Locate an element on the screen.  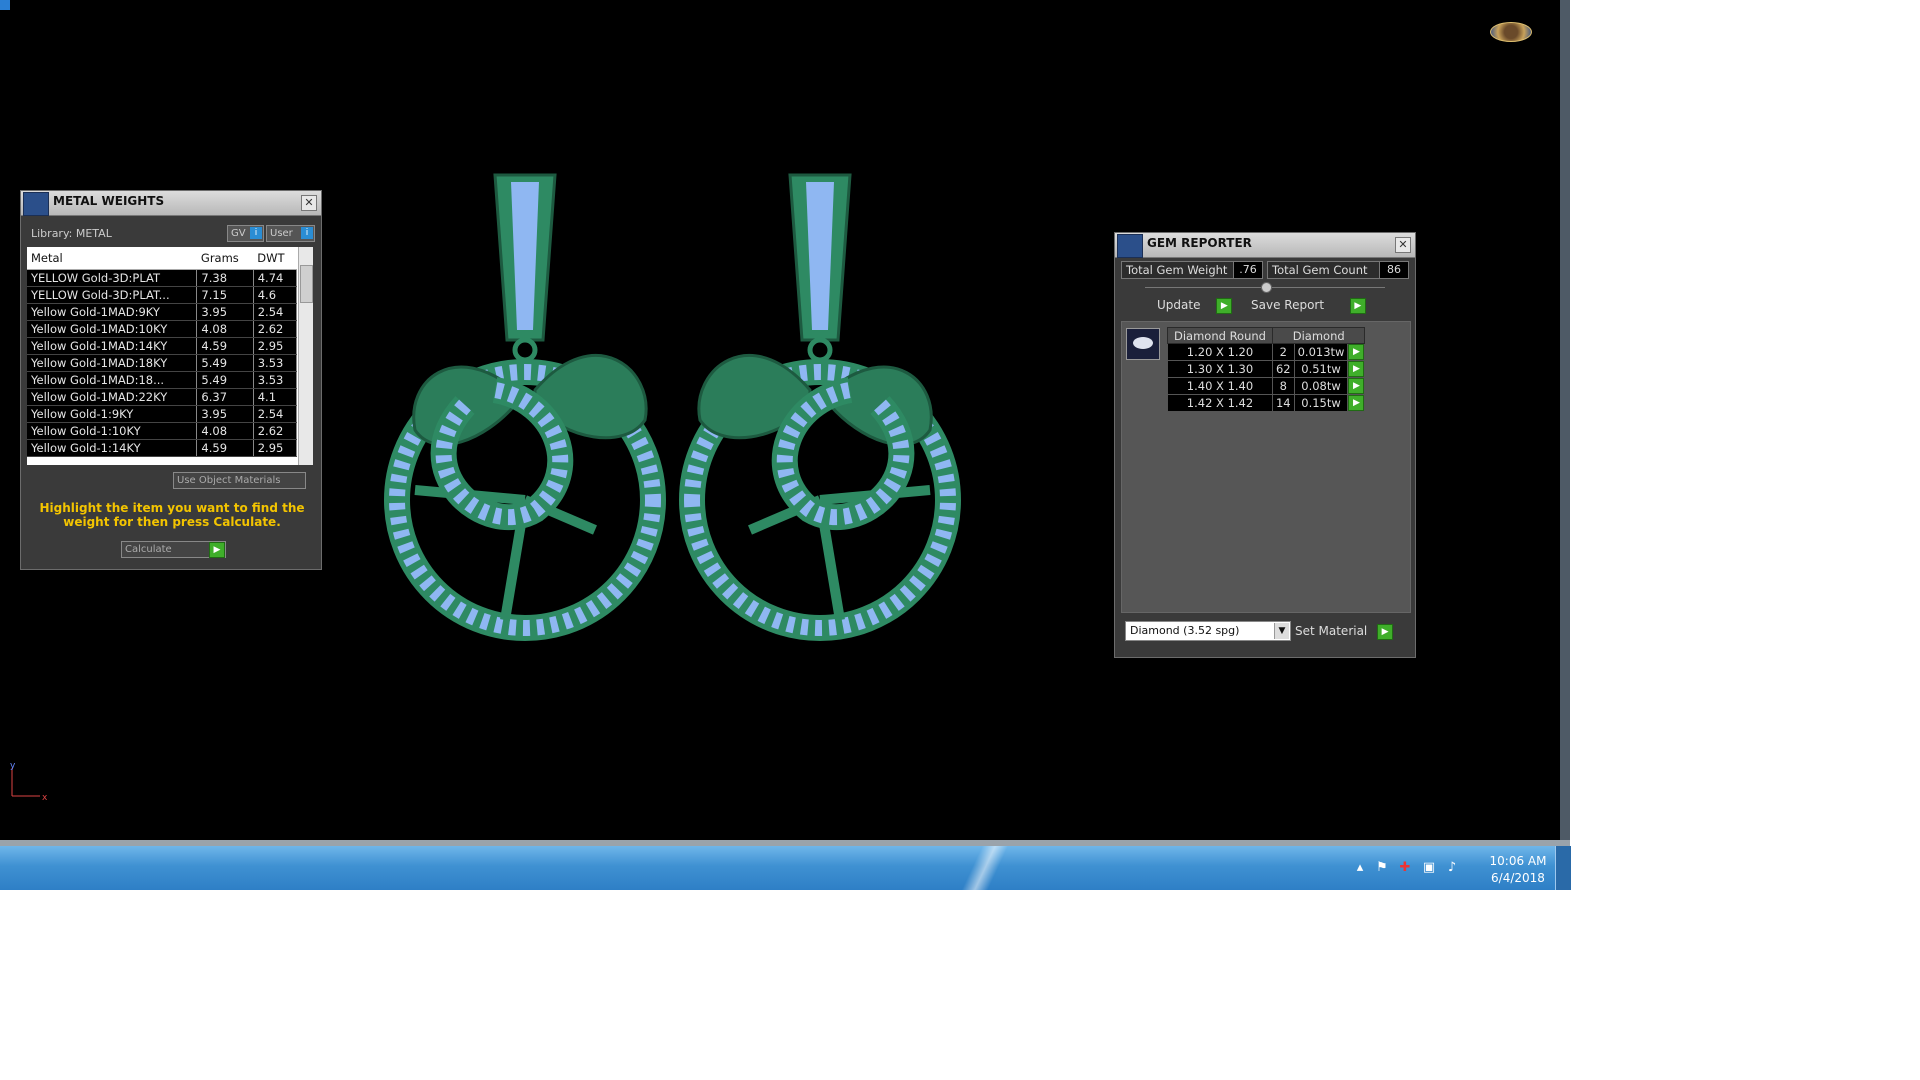
taskbar: ▴ ⚑ ✚ ▣ ♪ 10:06 AM 6/4/2018 is located at coordinates (785, 868).